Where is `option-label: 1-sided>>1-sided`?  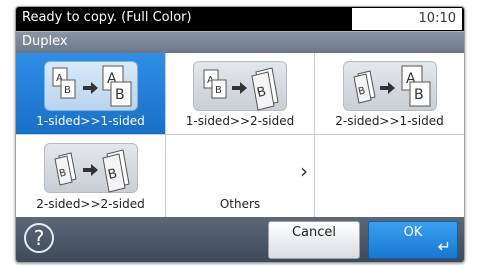 option-label: 1-sided>>1-sided is located at coordinates (90, 121).